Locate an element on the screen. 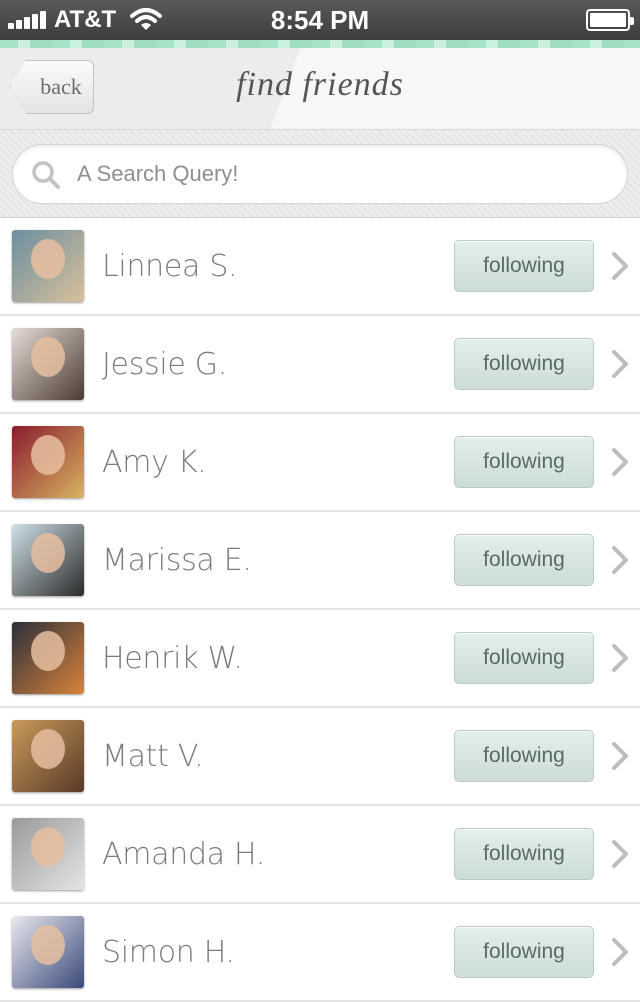 The height and width of the screenshot is (1002, 640). search-field is located at coordinates (320, 174).